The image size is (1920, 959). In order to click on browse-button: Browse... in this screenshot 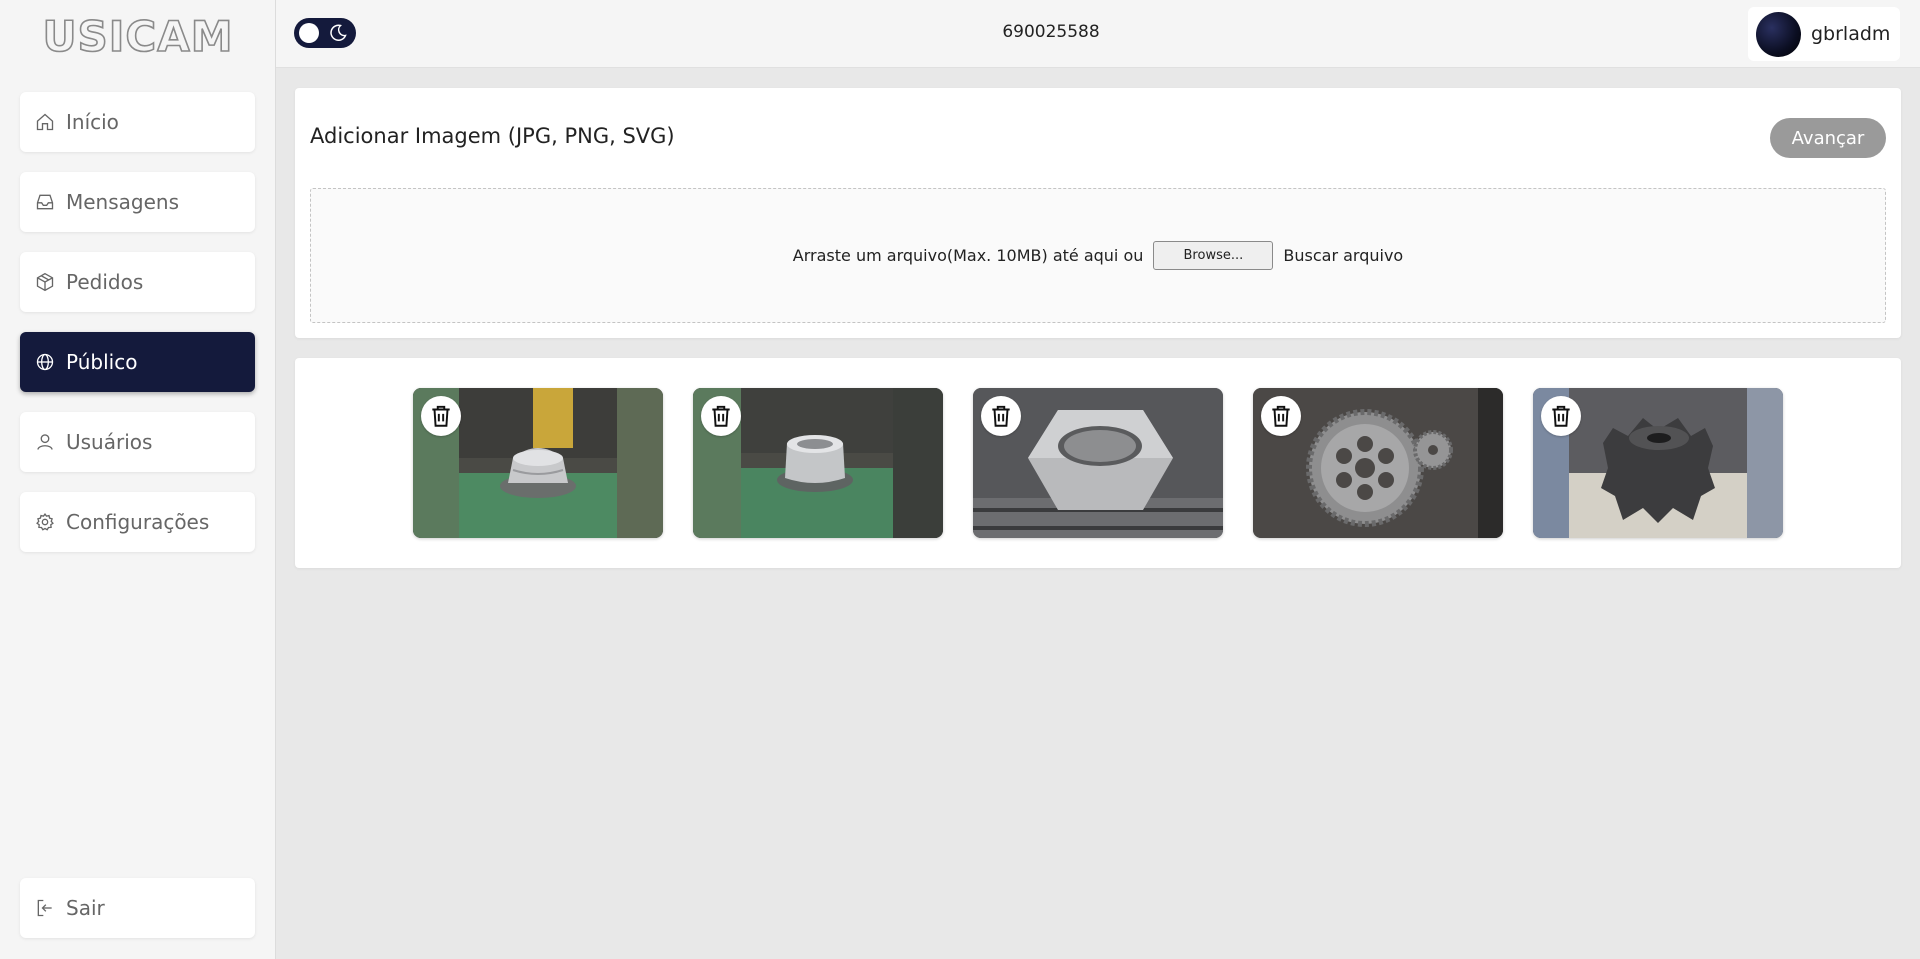, I will do `click(1213, 255)`.